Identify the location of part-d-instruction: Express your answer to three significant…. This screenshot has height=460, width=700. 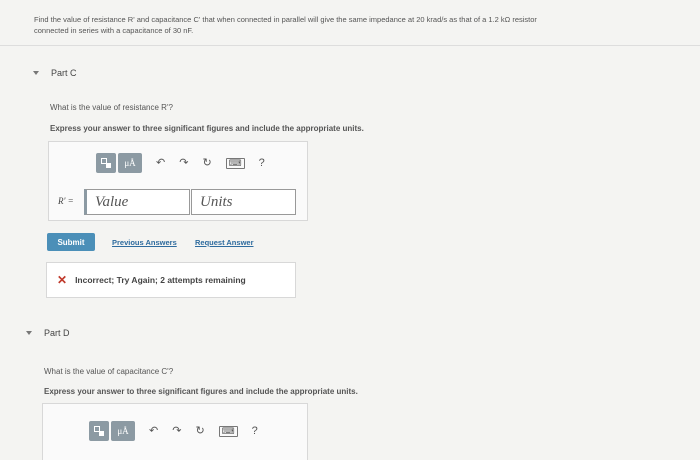
(201, 391).